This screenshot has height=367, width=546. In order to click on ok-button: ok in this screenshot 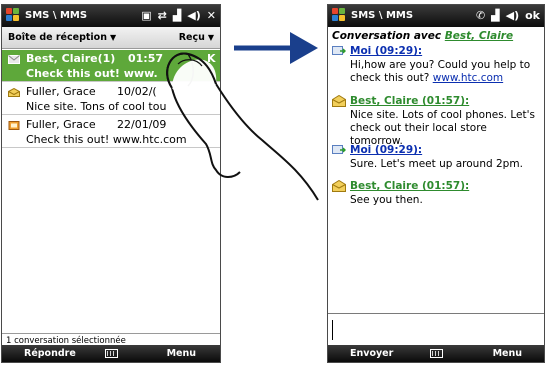, I will do `click(532, 15)`.